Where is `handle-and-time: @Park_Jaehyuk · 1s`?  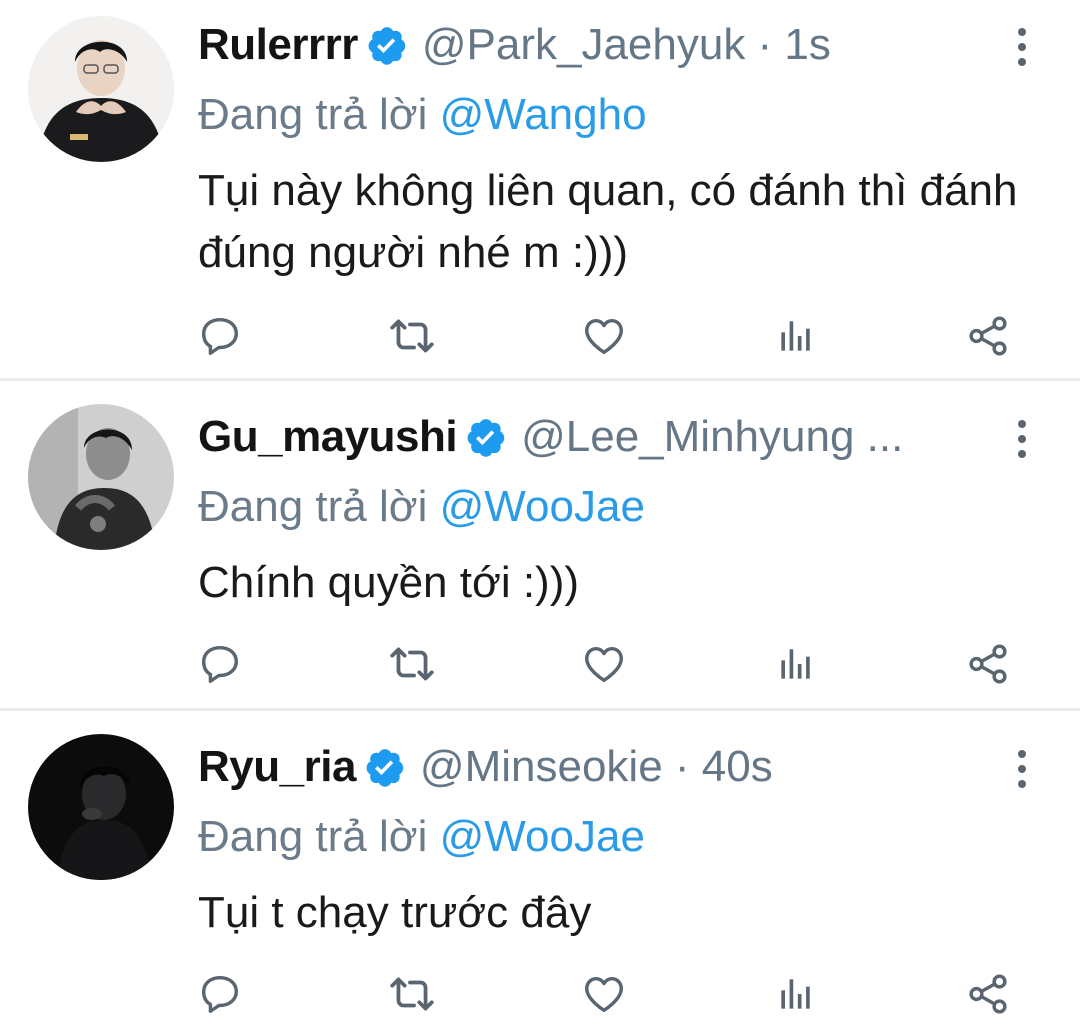 handle-and-time: @Park_Jaehyuk · 1s is located at coordinates (626, 44).